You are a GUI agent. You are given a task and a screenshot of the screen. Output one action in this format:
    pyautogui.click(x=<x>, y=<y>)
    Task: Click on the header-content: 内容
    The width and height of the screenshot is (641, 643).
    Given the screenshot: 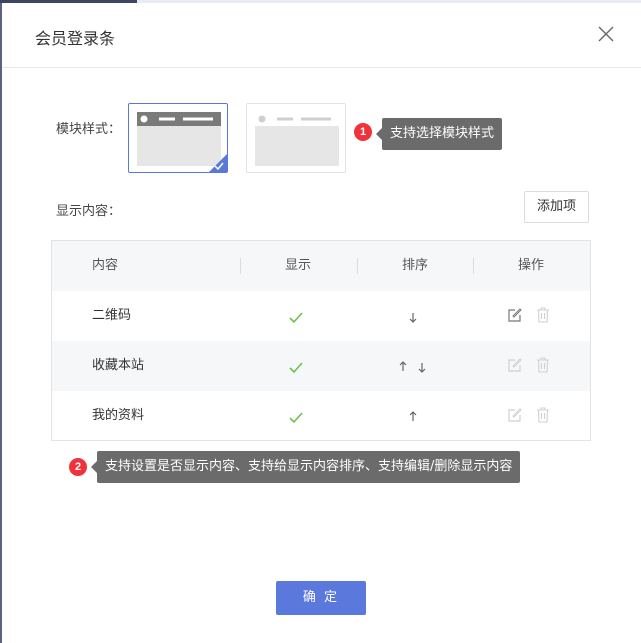 What is the action you would take?
    pyautogui.click(x=105, y=265)
    